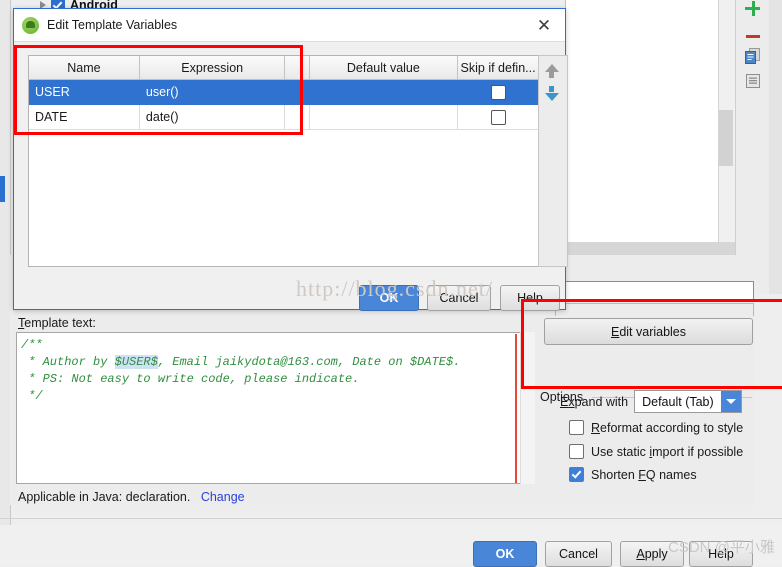 The height and width of the screenshot is (567, 782). What do you see at coordinates (32, 396) in the screenshot?
I see `code-text: */` at bounding box center [32, 396].